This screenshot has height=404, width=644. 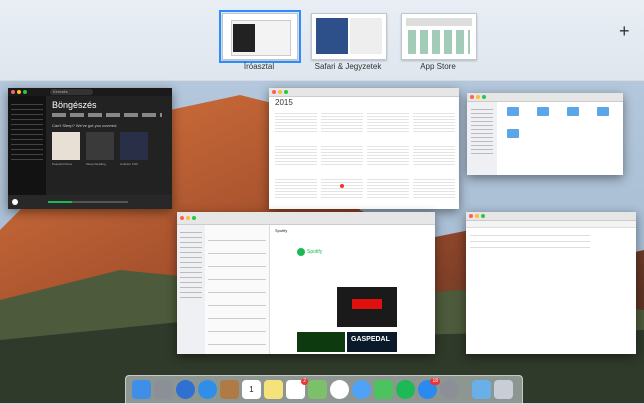 I want to click on calendar-icon: 1, so click(x=251, y=389).